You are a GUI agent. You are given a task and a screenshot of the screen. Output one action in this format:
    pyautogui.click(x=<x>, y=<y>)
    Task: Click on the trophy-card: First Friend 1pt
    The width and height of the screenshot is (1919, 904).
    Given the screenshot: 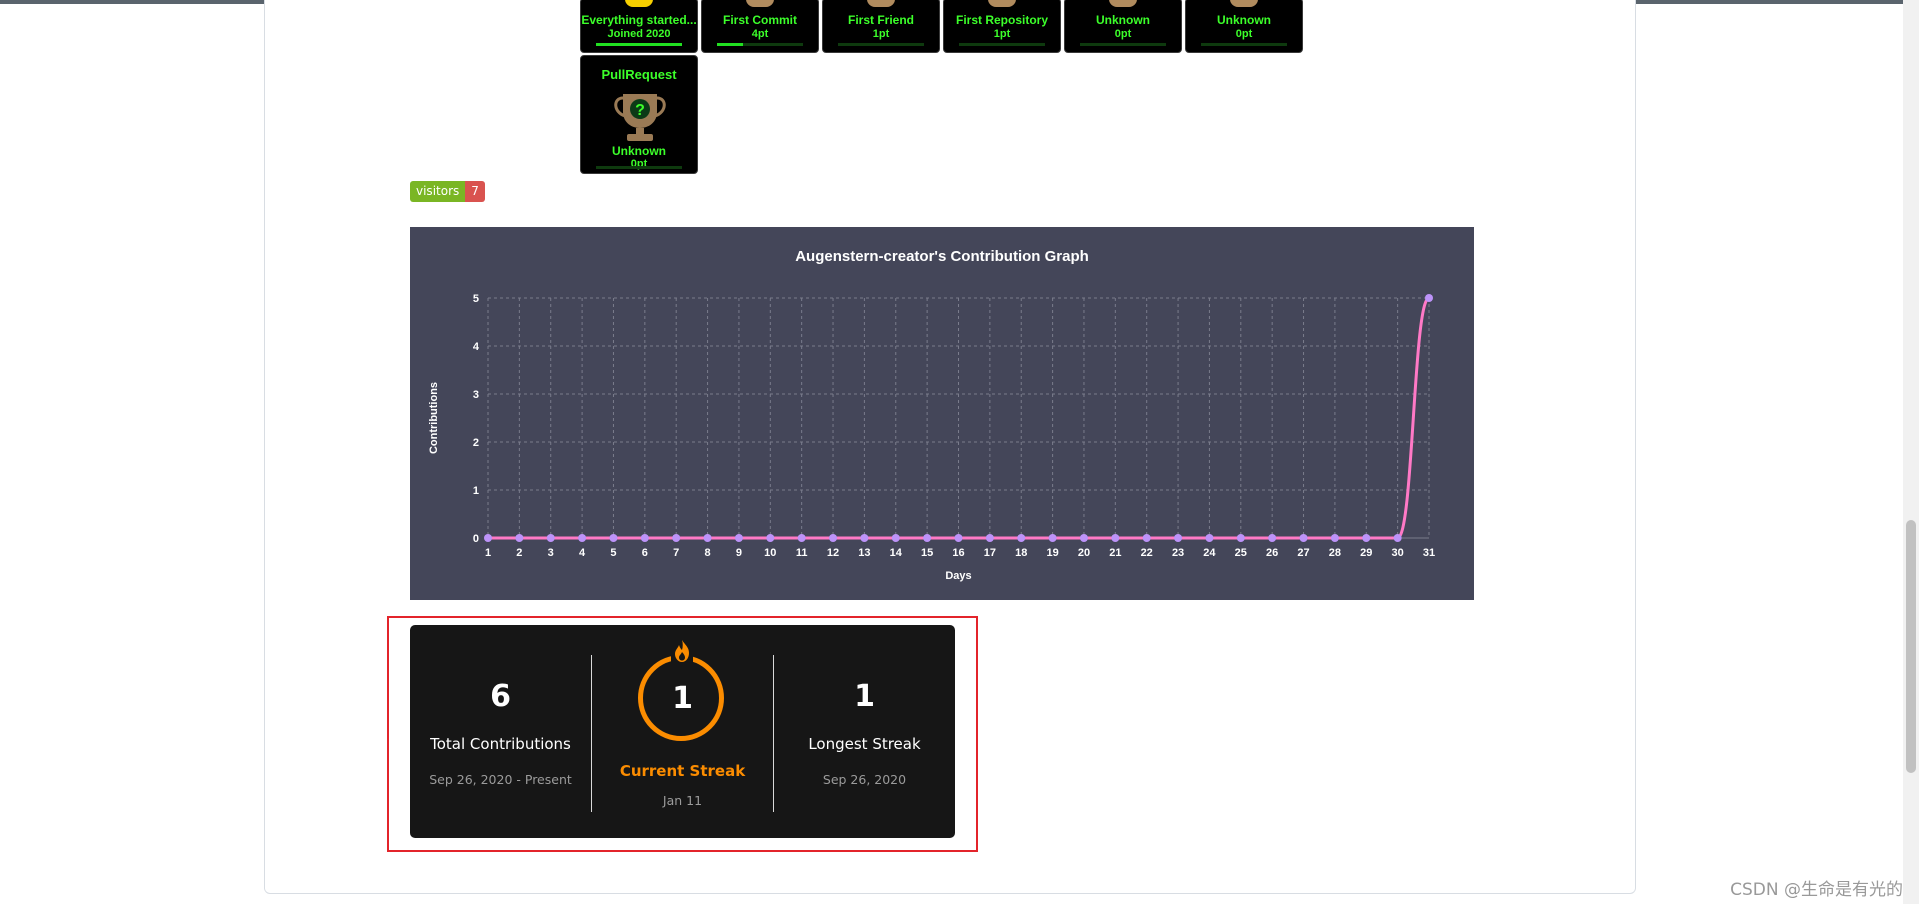 What is the action you would take?
    pyautogui.click(x=881, y=26)
    